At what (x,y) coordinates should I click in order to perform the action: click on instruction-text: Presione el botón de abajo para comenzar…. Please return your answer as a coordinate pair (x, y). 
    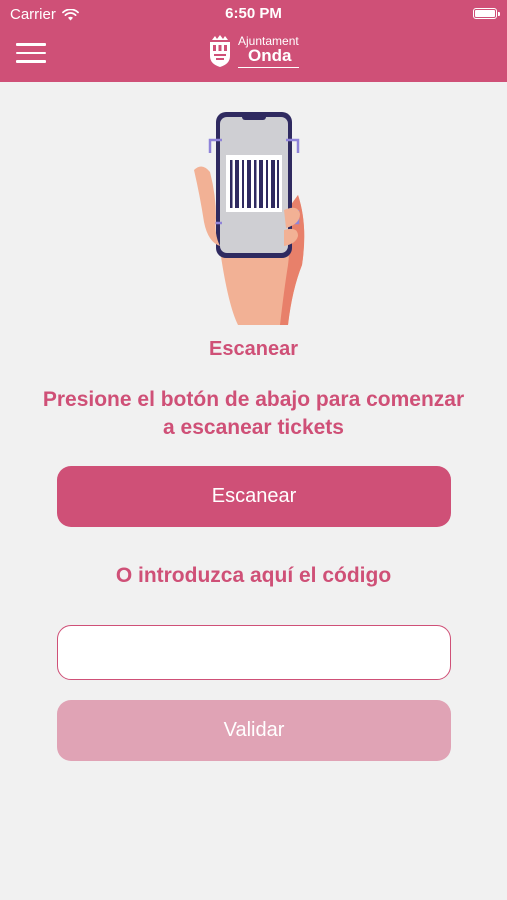
    Looking at the image, I should click on (253, 413).